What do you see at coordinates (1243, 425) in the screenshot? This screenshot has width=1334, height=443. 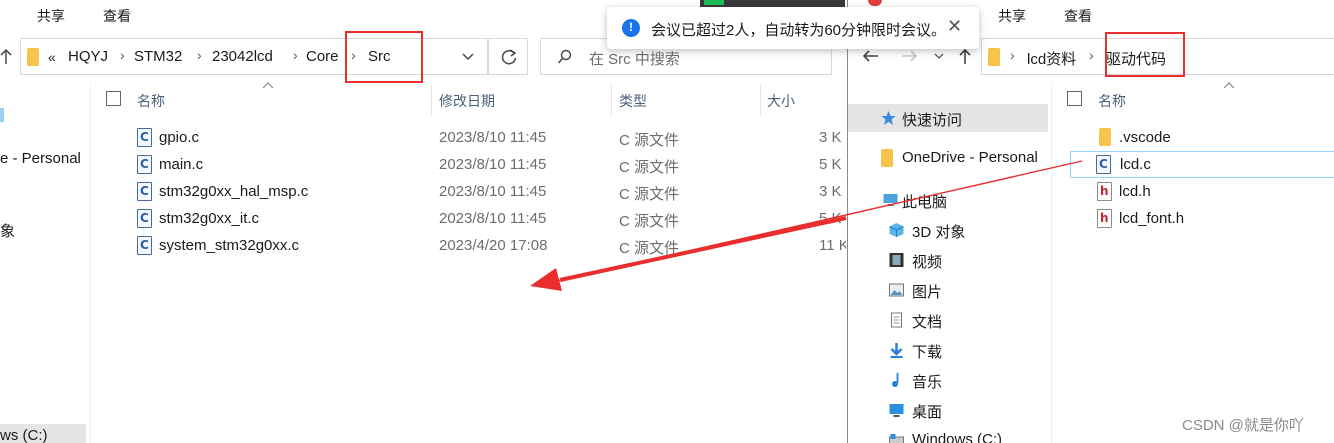 I see `csdn-watermark: CSDN @就是你吖` at bounding box center [1243, 425].